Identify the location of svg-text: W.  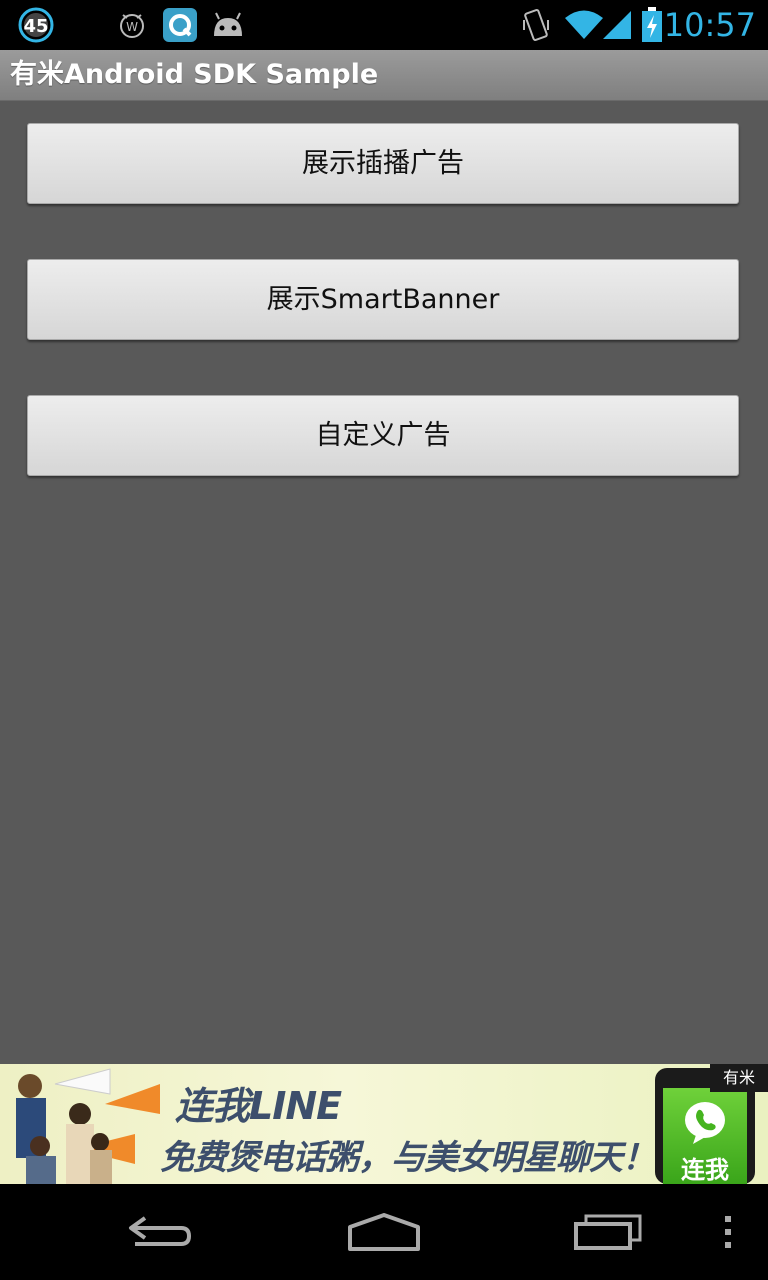
(132, 27).